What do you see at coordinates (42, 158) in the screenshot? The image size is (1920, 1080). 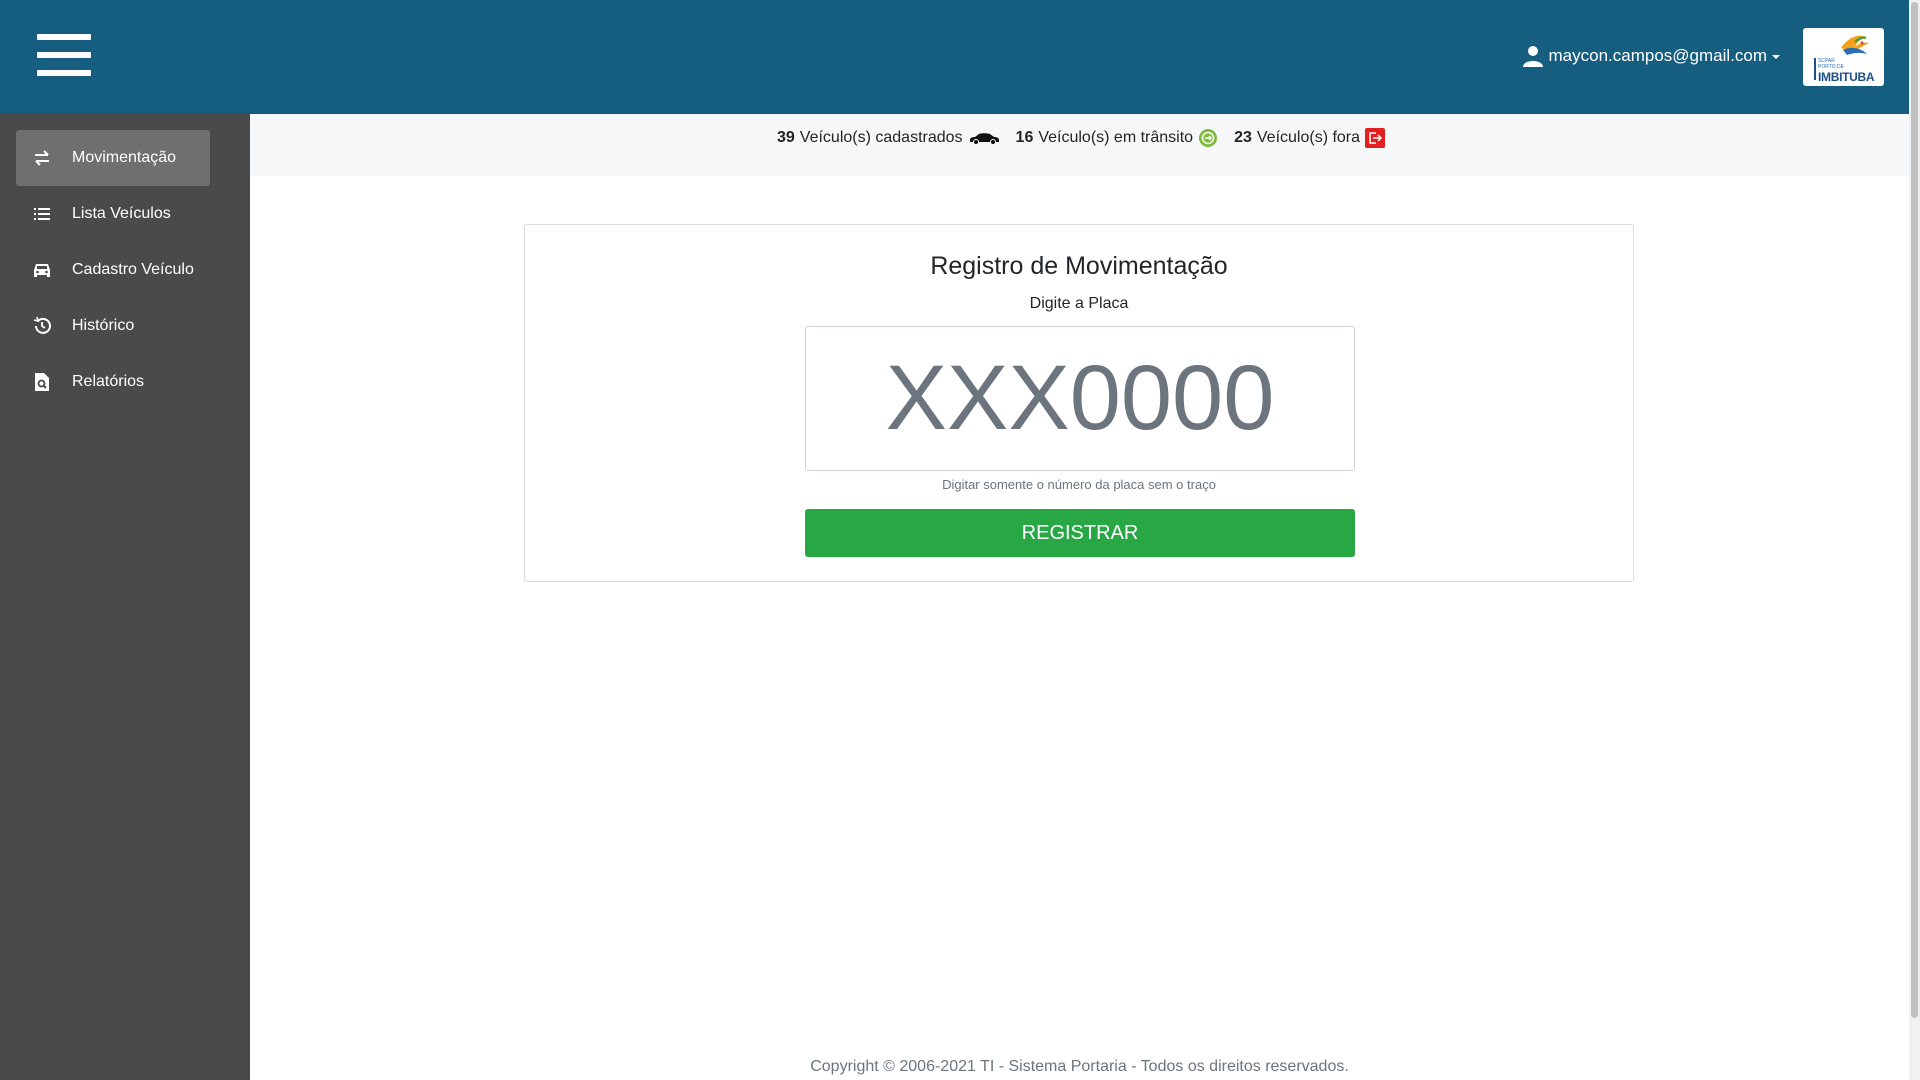 I see `swap-arrows-icon` at bounding box center [42, 158].